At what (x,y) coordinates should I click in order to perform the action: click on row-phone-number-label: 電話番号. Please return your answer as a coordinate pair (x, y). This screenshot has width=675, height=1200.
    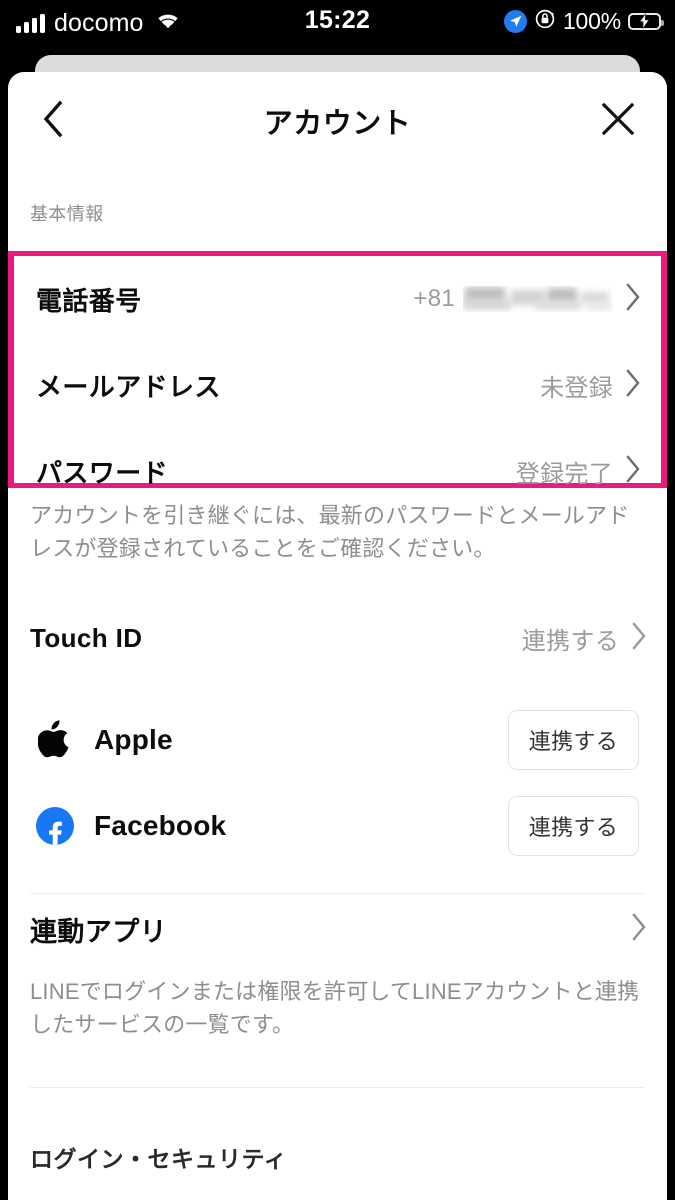
    Looking at the image, I should click on (89, 300).